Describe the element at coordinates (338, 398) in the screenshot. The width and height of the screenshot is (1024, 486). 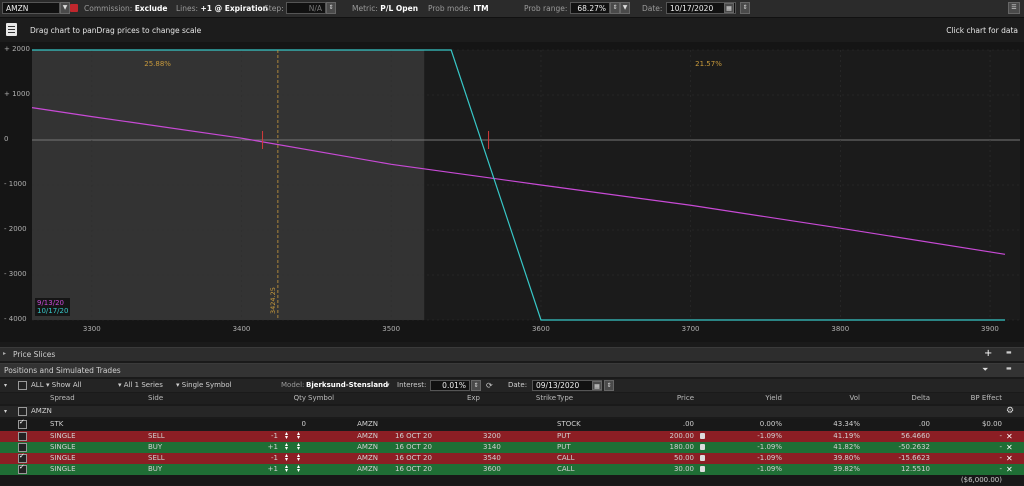
I see `col-symbol: Symbol` at that location.